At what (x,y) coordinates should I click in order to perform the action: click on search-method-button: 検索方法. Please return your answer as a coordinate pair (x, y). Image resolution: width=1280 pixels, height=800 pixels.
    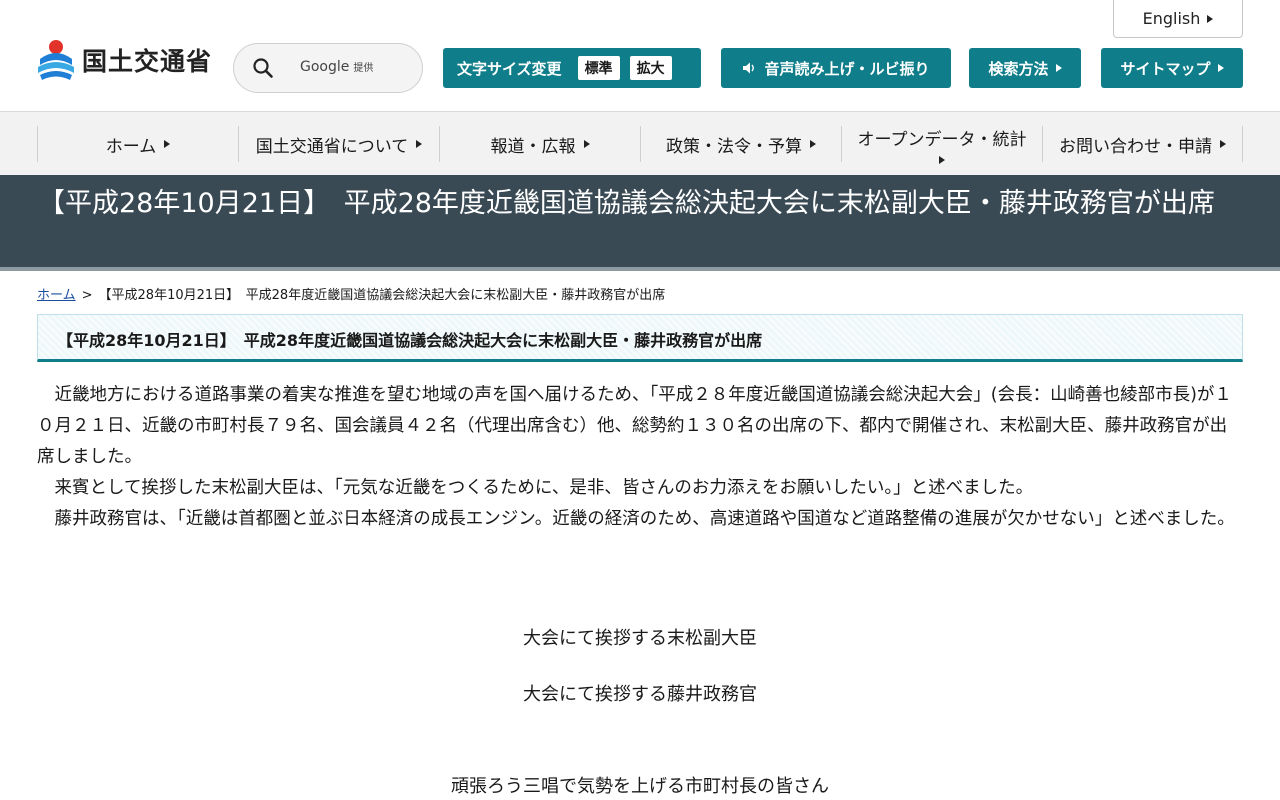
    Looking at the image, I should click on (1025, 68).